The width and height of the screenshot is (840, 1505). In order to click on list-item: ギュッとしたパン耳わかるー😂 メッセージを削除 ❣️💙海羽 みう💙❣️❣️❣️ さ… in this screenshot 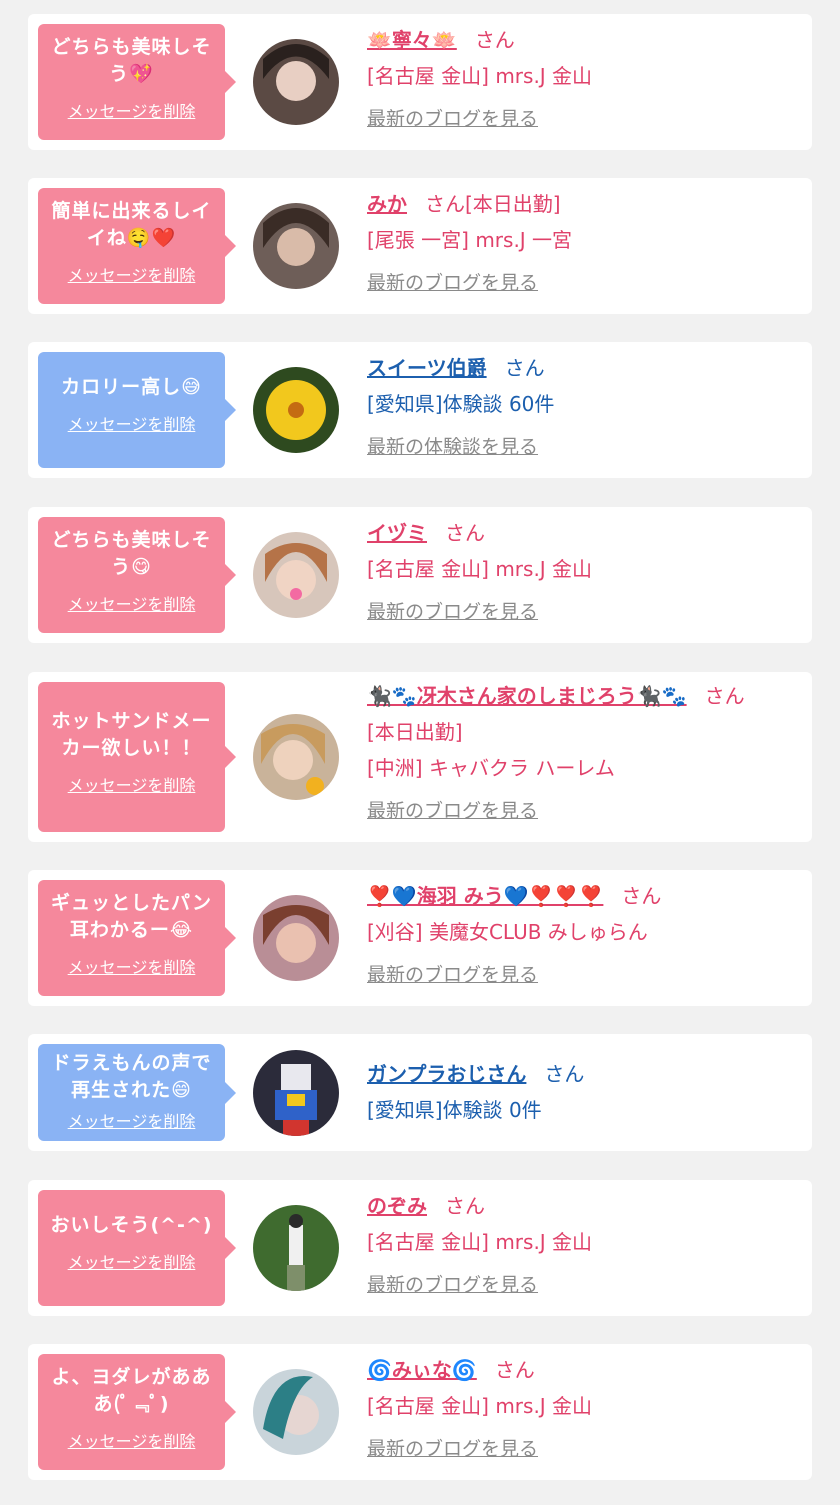, I will do `click(420, 938)`.